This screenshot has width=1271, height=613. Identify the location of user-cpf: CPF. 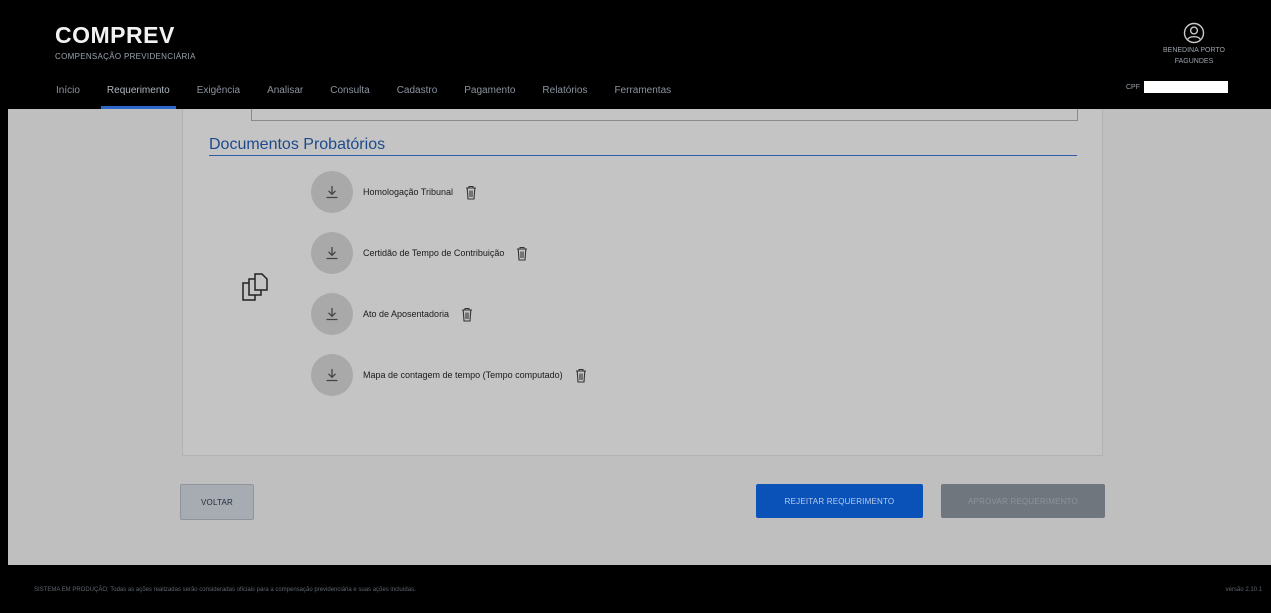
(1177, 87).